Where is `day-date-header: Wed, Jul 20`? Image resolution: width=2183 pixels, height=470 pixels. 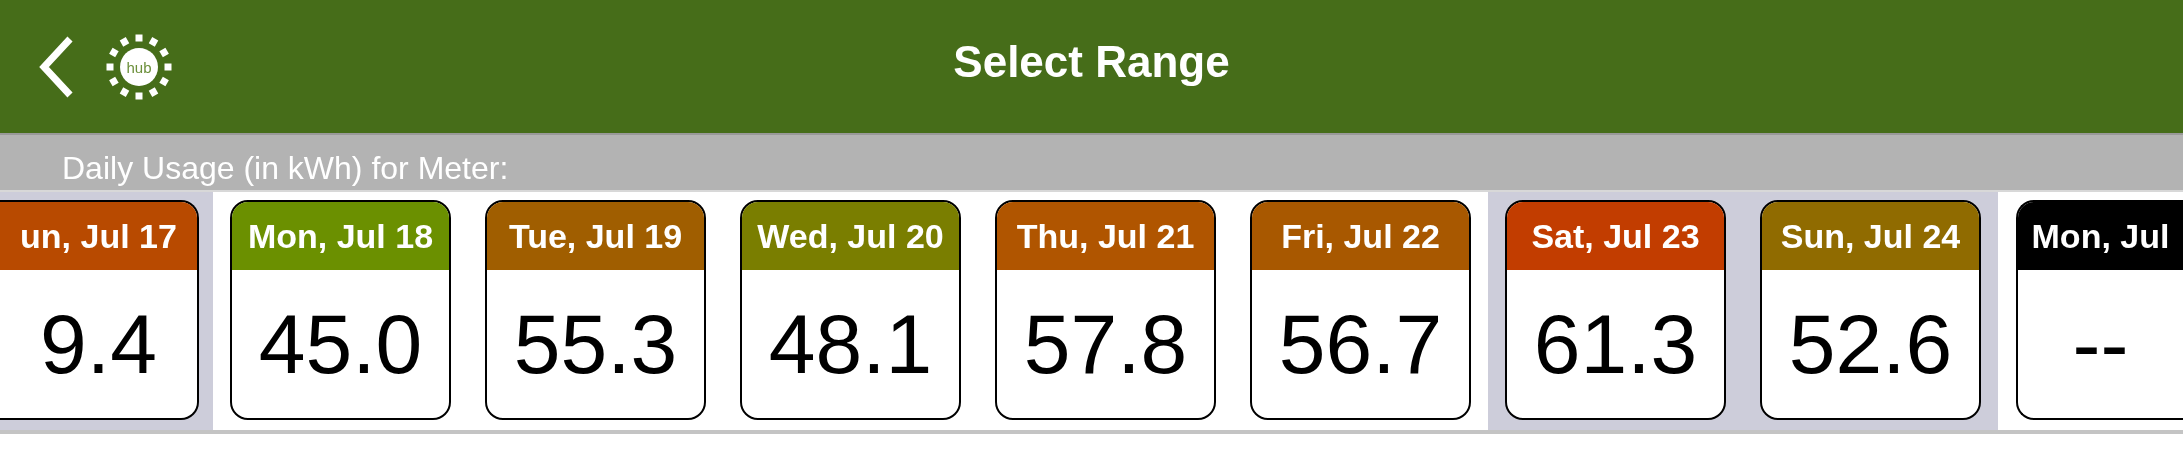
day-date-header: Wed, Jul 20 is located at coordinates (850, 236).